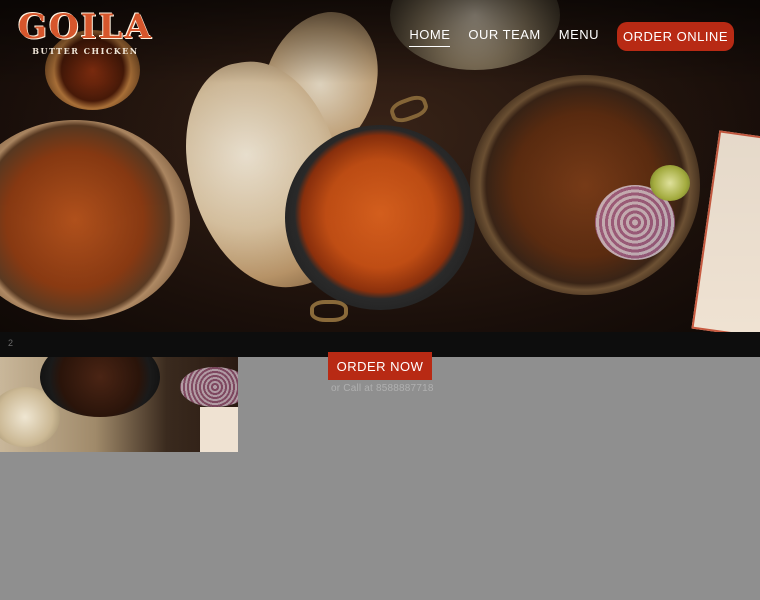  What do you see at coordinates (504, 36) in the screenshot?
I see `nav-our-team: OUR TEAM` at bounding box center [504, 36].